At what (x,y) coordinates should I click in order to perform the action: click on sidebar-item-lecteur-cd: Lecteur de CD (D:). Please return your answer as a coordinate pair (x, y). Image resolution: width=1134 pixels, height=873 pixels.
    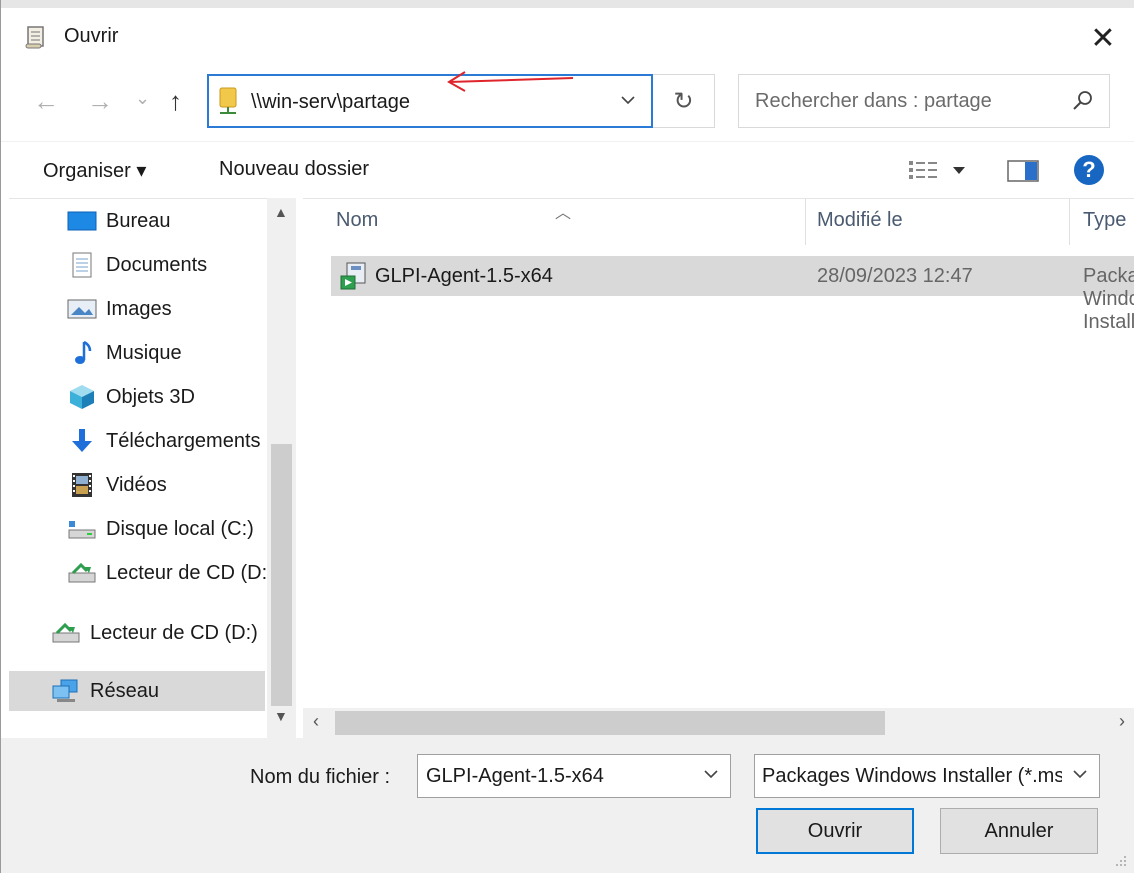
    Looking at the image, I should click on (167, 573).